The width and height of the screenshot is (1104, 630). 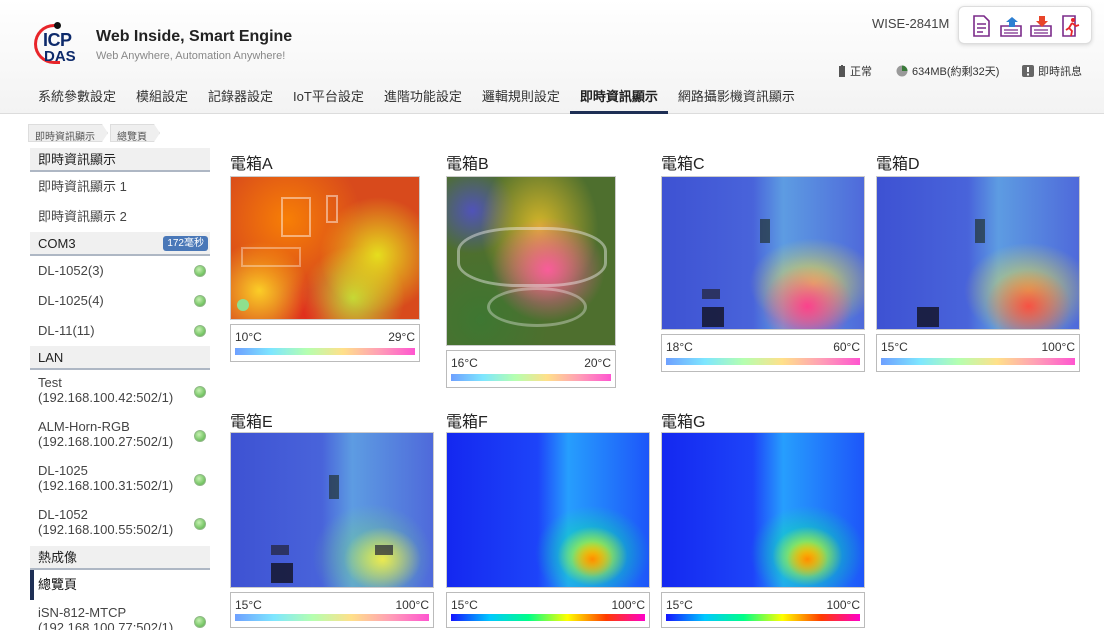 What do you see at coordinates (63, 514) in the screenshot?
I see `device-label: DL-1052` at bounding box center [63, 514].